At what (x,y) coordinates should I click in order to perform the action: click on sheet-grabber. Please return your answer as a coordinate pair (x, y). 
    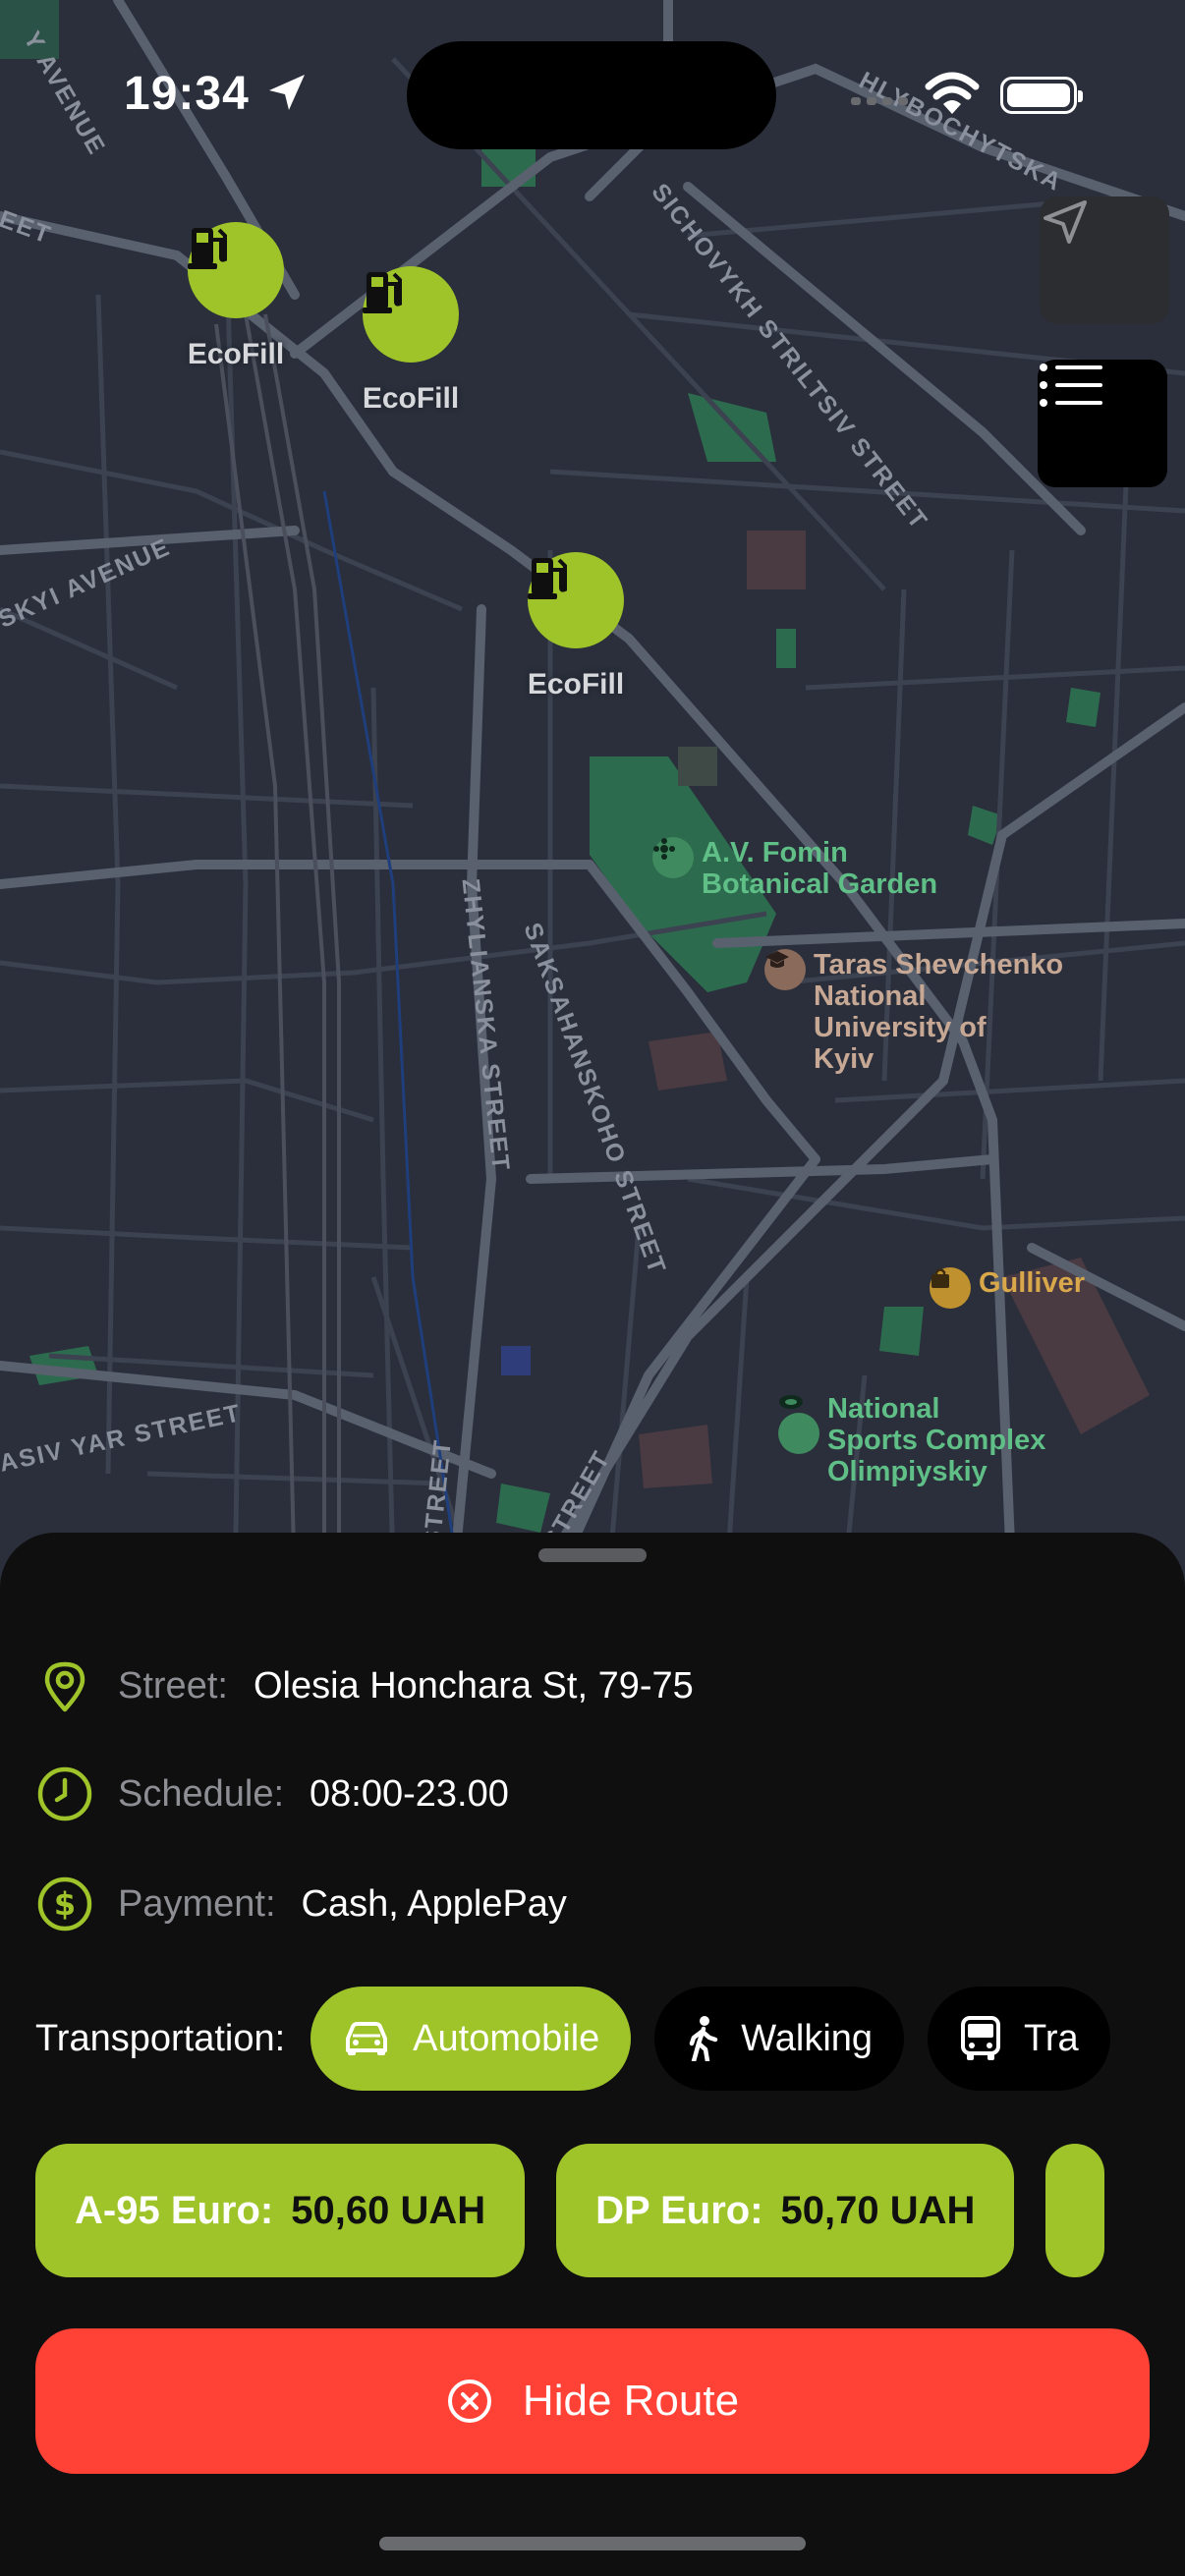
    Looking at the image, I should click on (592, 1555).